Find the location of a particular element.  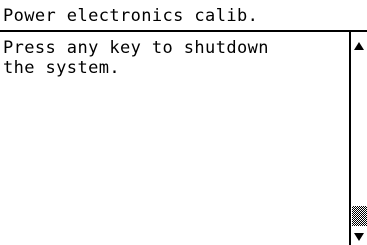

triangle-down-icon is located at coordinates (359, 237).